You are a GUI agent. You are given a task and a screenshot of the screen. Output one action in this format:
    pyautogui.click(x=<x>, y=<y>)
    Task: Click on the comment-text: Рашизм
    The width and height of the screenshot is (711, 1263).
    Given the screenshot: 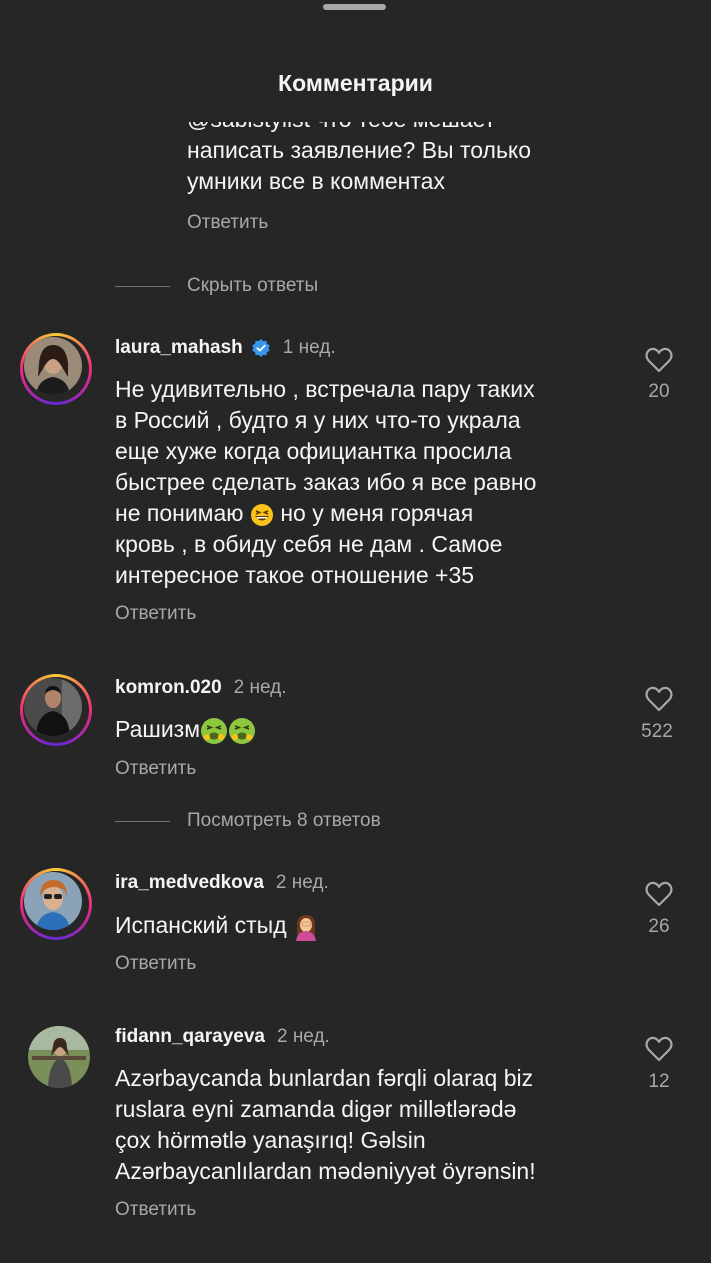 What is the action you would take?
    pyautogui.click(x=185, y=729)
    